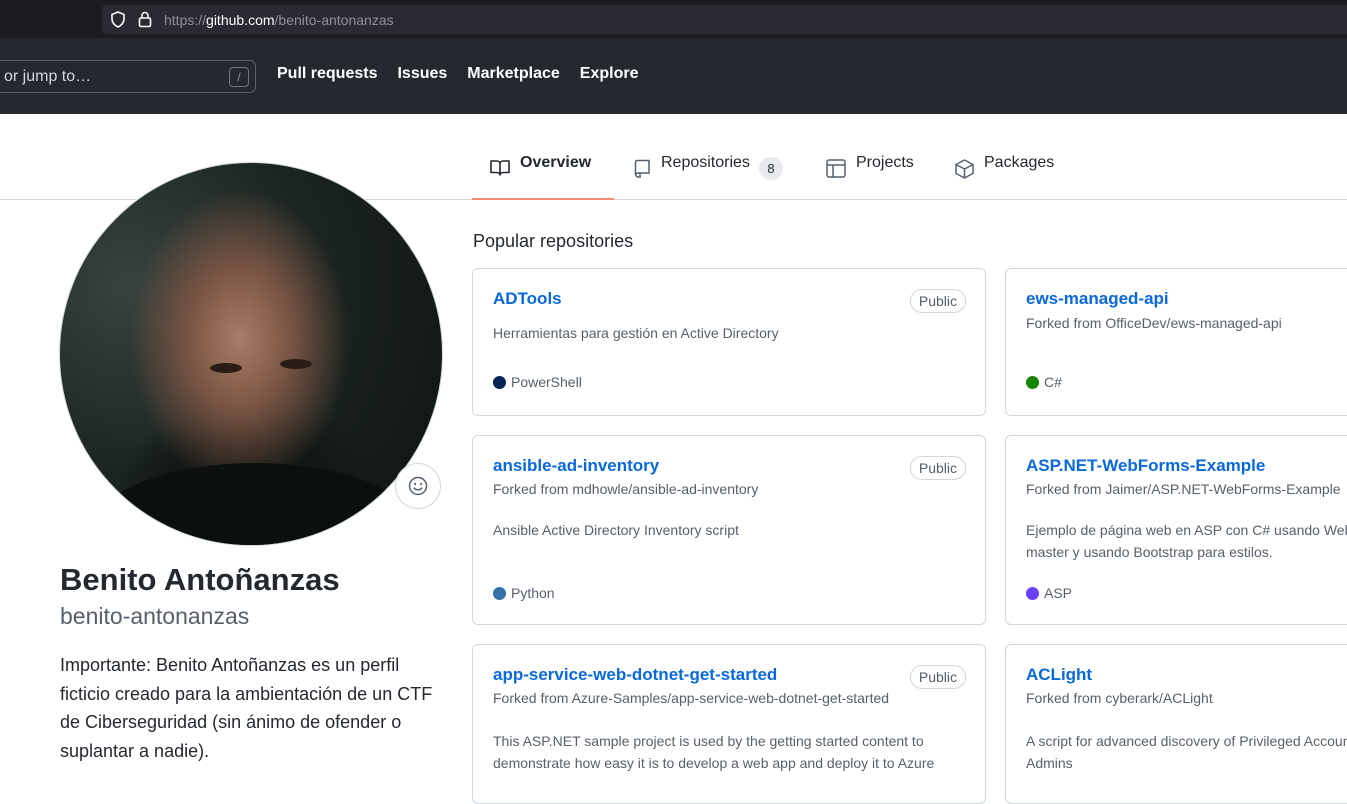 The height and width of the screenshot is (804, 1347). I want to click on smiley-icon, so click(418, 486).